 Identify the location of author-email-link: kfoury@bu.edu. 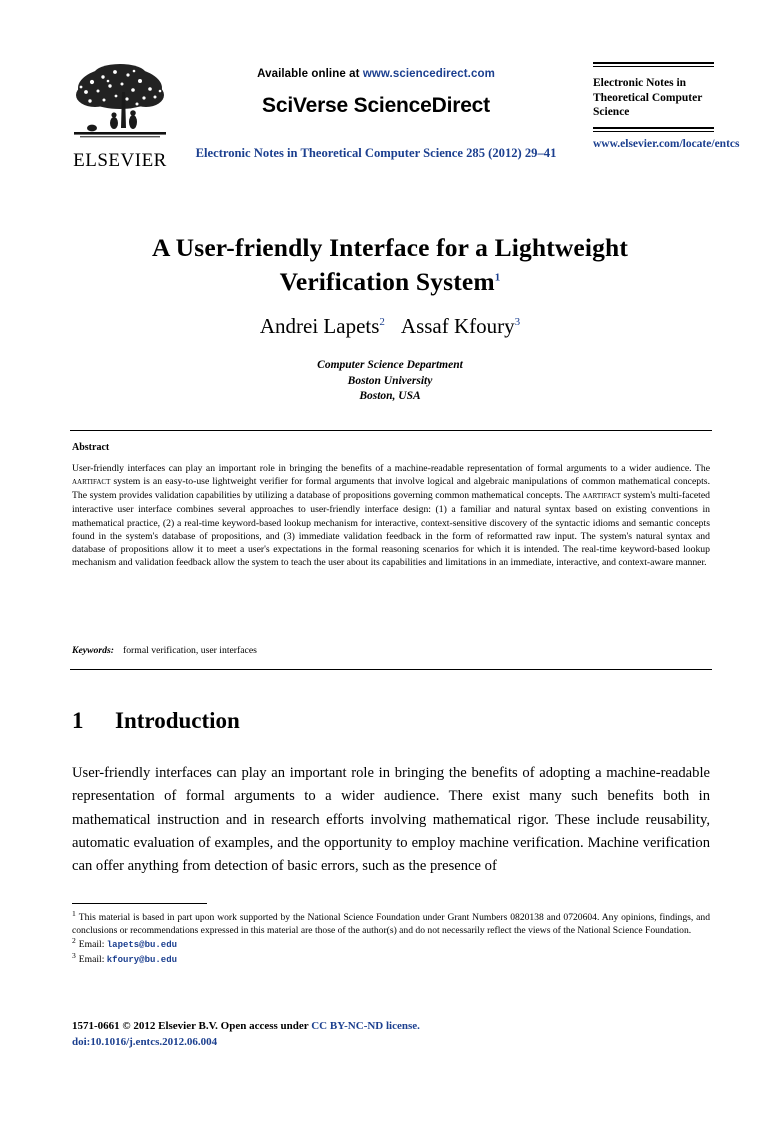
(142, 960).